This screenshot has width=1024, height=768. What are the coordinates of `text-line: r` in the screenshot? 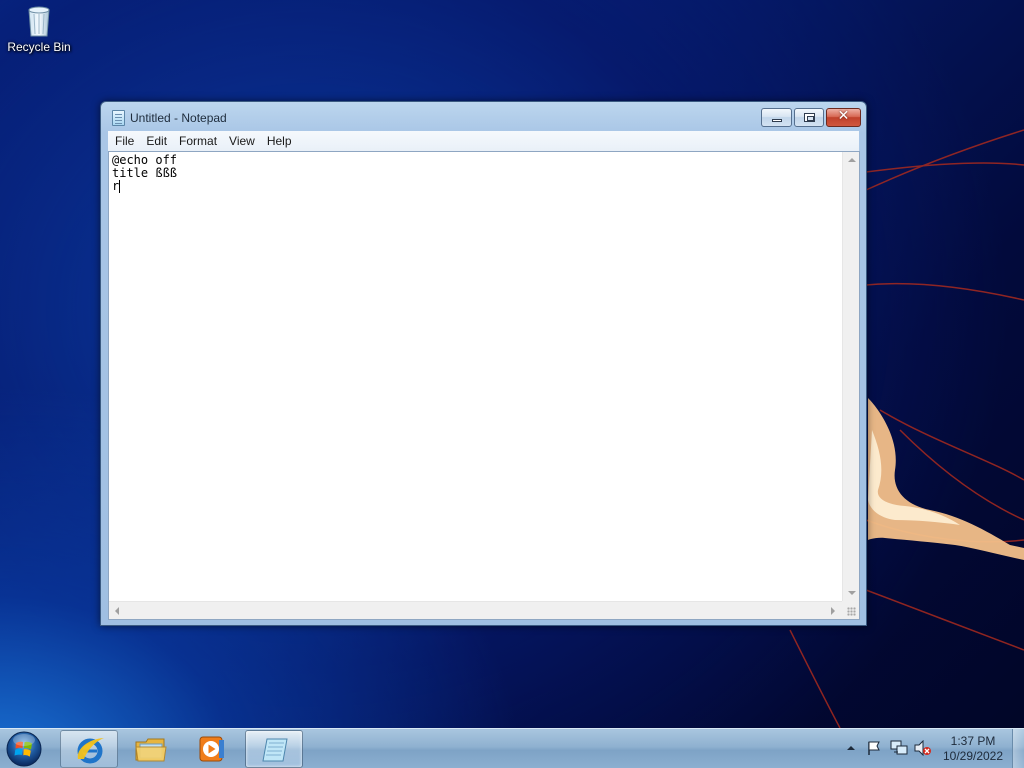 It's located at (116, 186).